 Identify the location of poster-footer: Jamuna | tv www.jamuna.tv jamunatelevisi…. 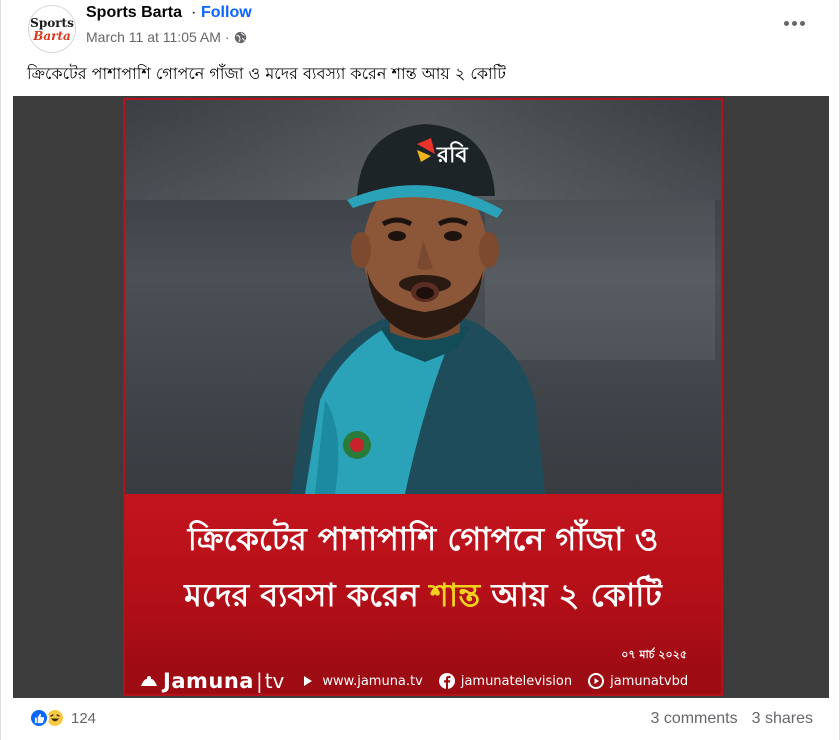
(423, 680).